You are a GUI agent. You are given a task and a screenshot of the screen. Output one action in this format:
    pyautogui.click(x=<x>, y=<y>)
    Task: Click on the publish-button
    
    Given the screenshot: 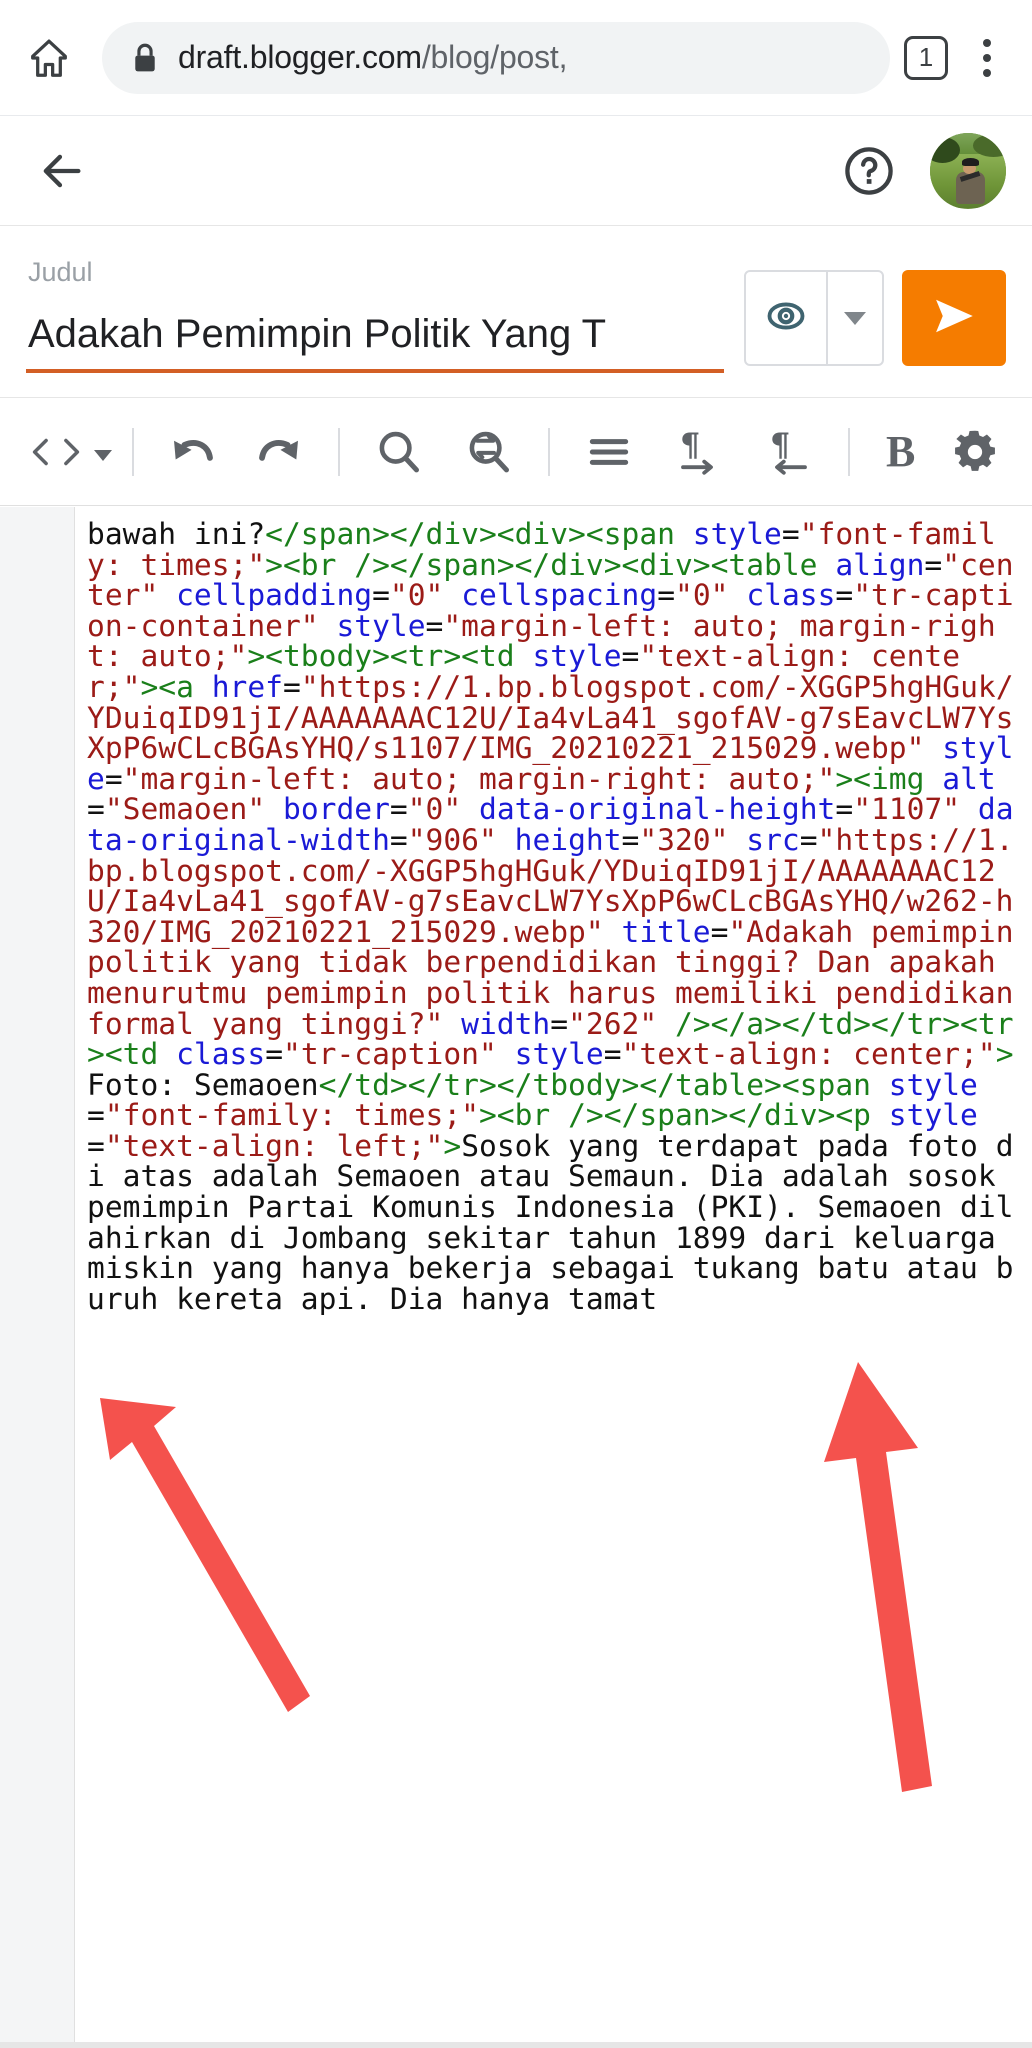 What is the action you would take?
    pyautogui.click(x=954, y=318)
    